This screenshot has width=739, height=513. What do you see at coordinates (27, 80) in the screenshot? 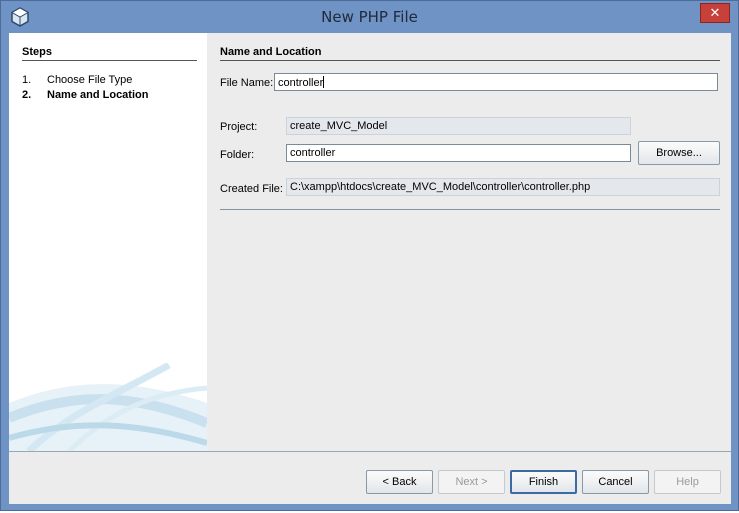
I see `step-number: 1.` at bounding box center [27, 80].